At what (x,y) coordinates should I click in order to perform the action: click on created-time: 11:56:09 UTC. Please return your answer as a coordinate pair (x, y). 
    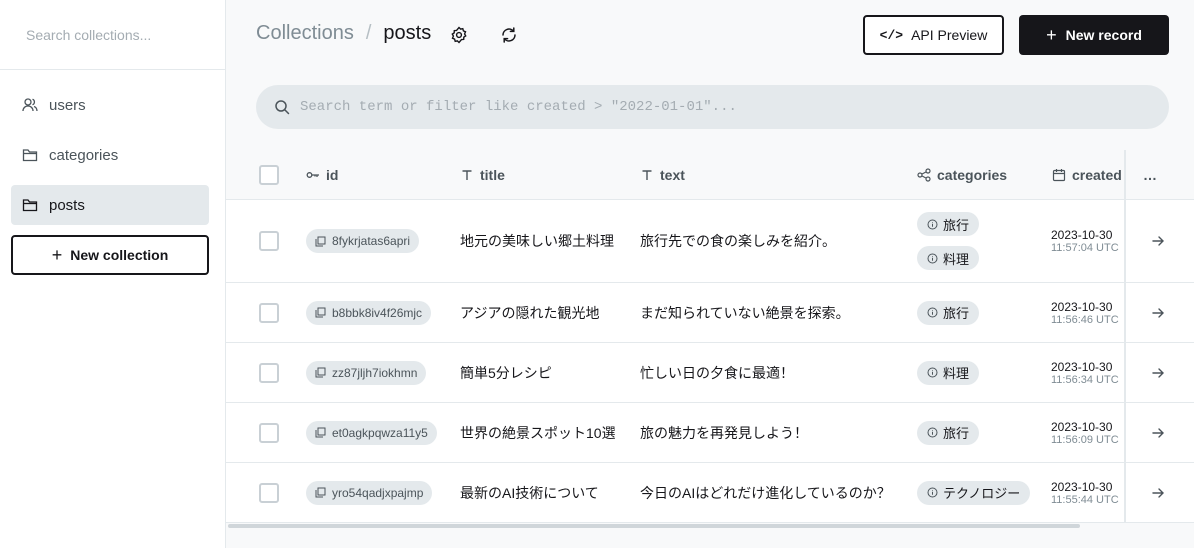
    Looking at the image, I should click on (1085, 439).